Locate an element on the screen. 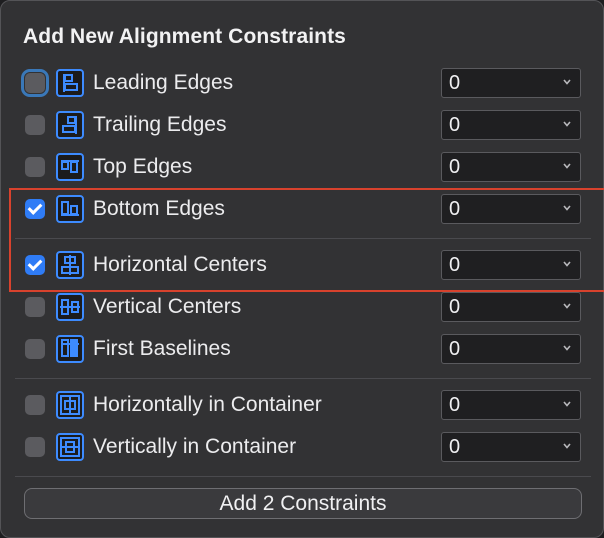 The image size is (604, 538). section-divider is located at coordinates (303, 378).